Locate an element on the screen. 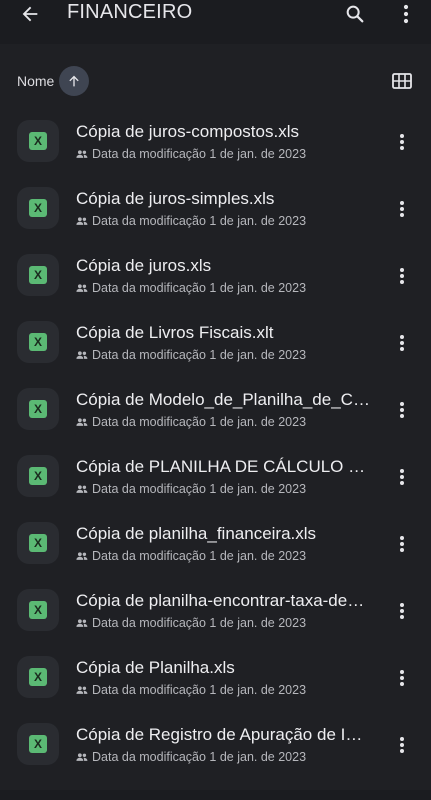 The width and height of the screenshot is (431, 800). page-title: FINANCEIRO is located at coordinates (130, 12).